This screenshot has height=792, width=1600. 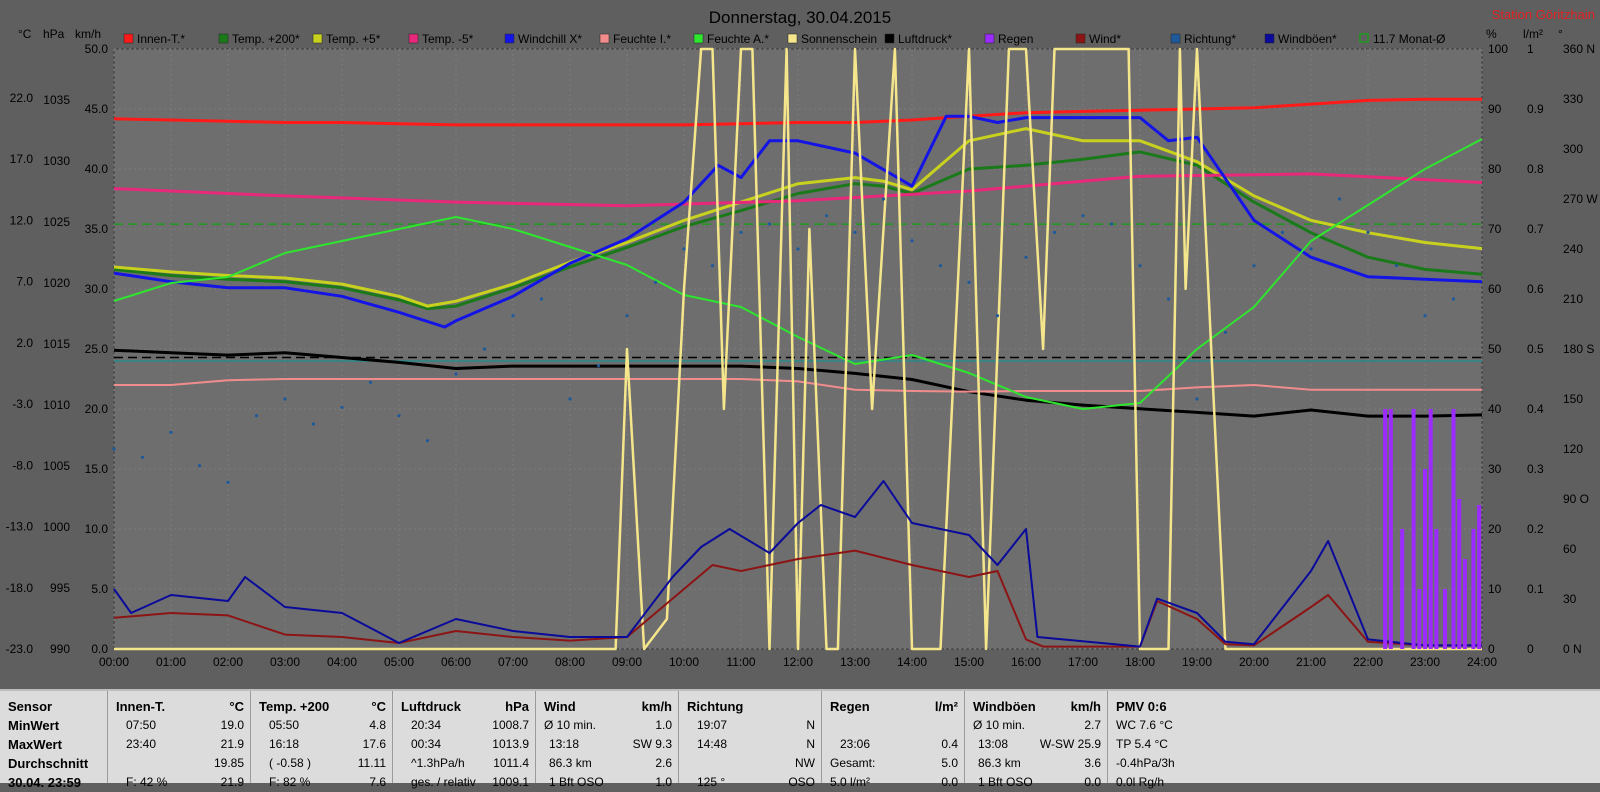 What do you see at coordinates (228, 662) in the screenshot?
I see `x-tick-label: 02:00` at bounding box center [228, 662].